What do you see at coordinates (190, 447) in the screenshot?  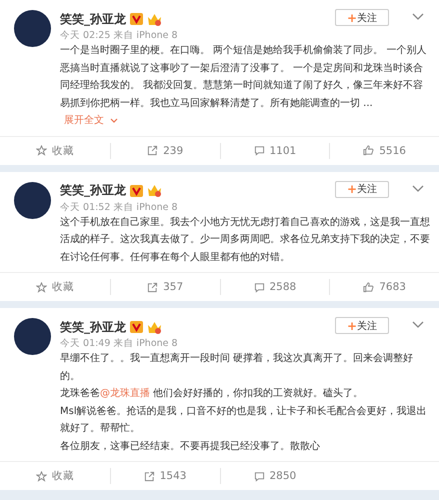 I see `post-text: 各位朋友，这事已经结束。不要再提我已经没事了。散散心` at bounding box center [190, 447].